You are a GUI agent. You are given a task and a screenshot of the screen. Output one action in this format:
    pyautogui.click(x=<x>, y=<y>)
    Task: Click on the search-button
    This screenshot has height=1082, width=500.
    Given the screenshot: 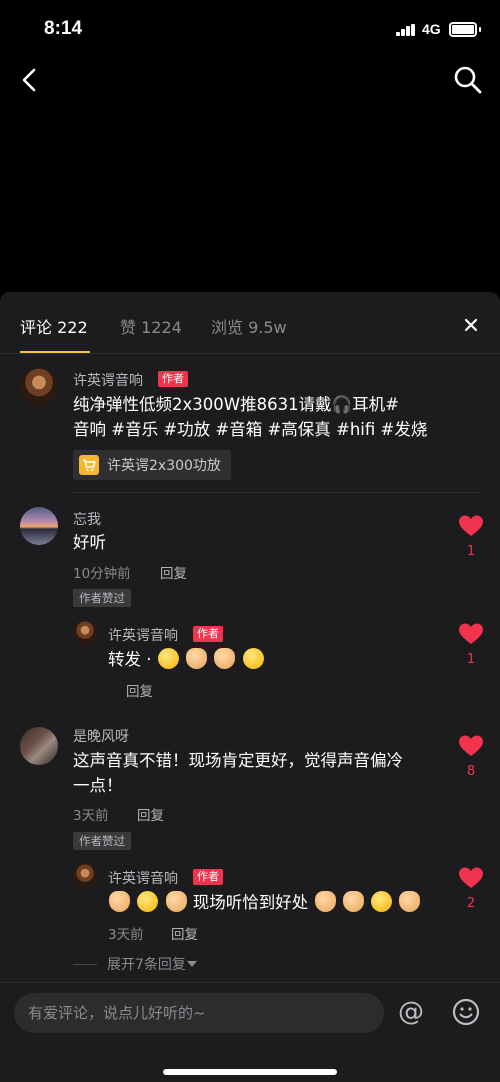 What is the action you would take?
    pyautogui.click(x=468, y=80)
    